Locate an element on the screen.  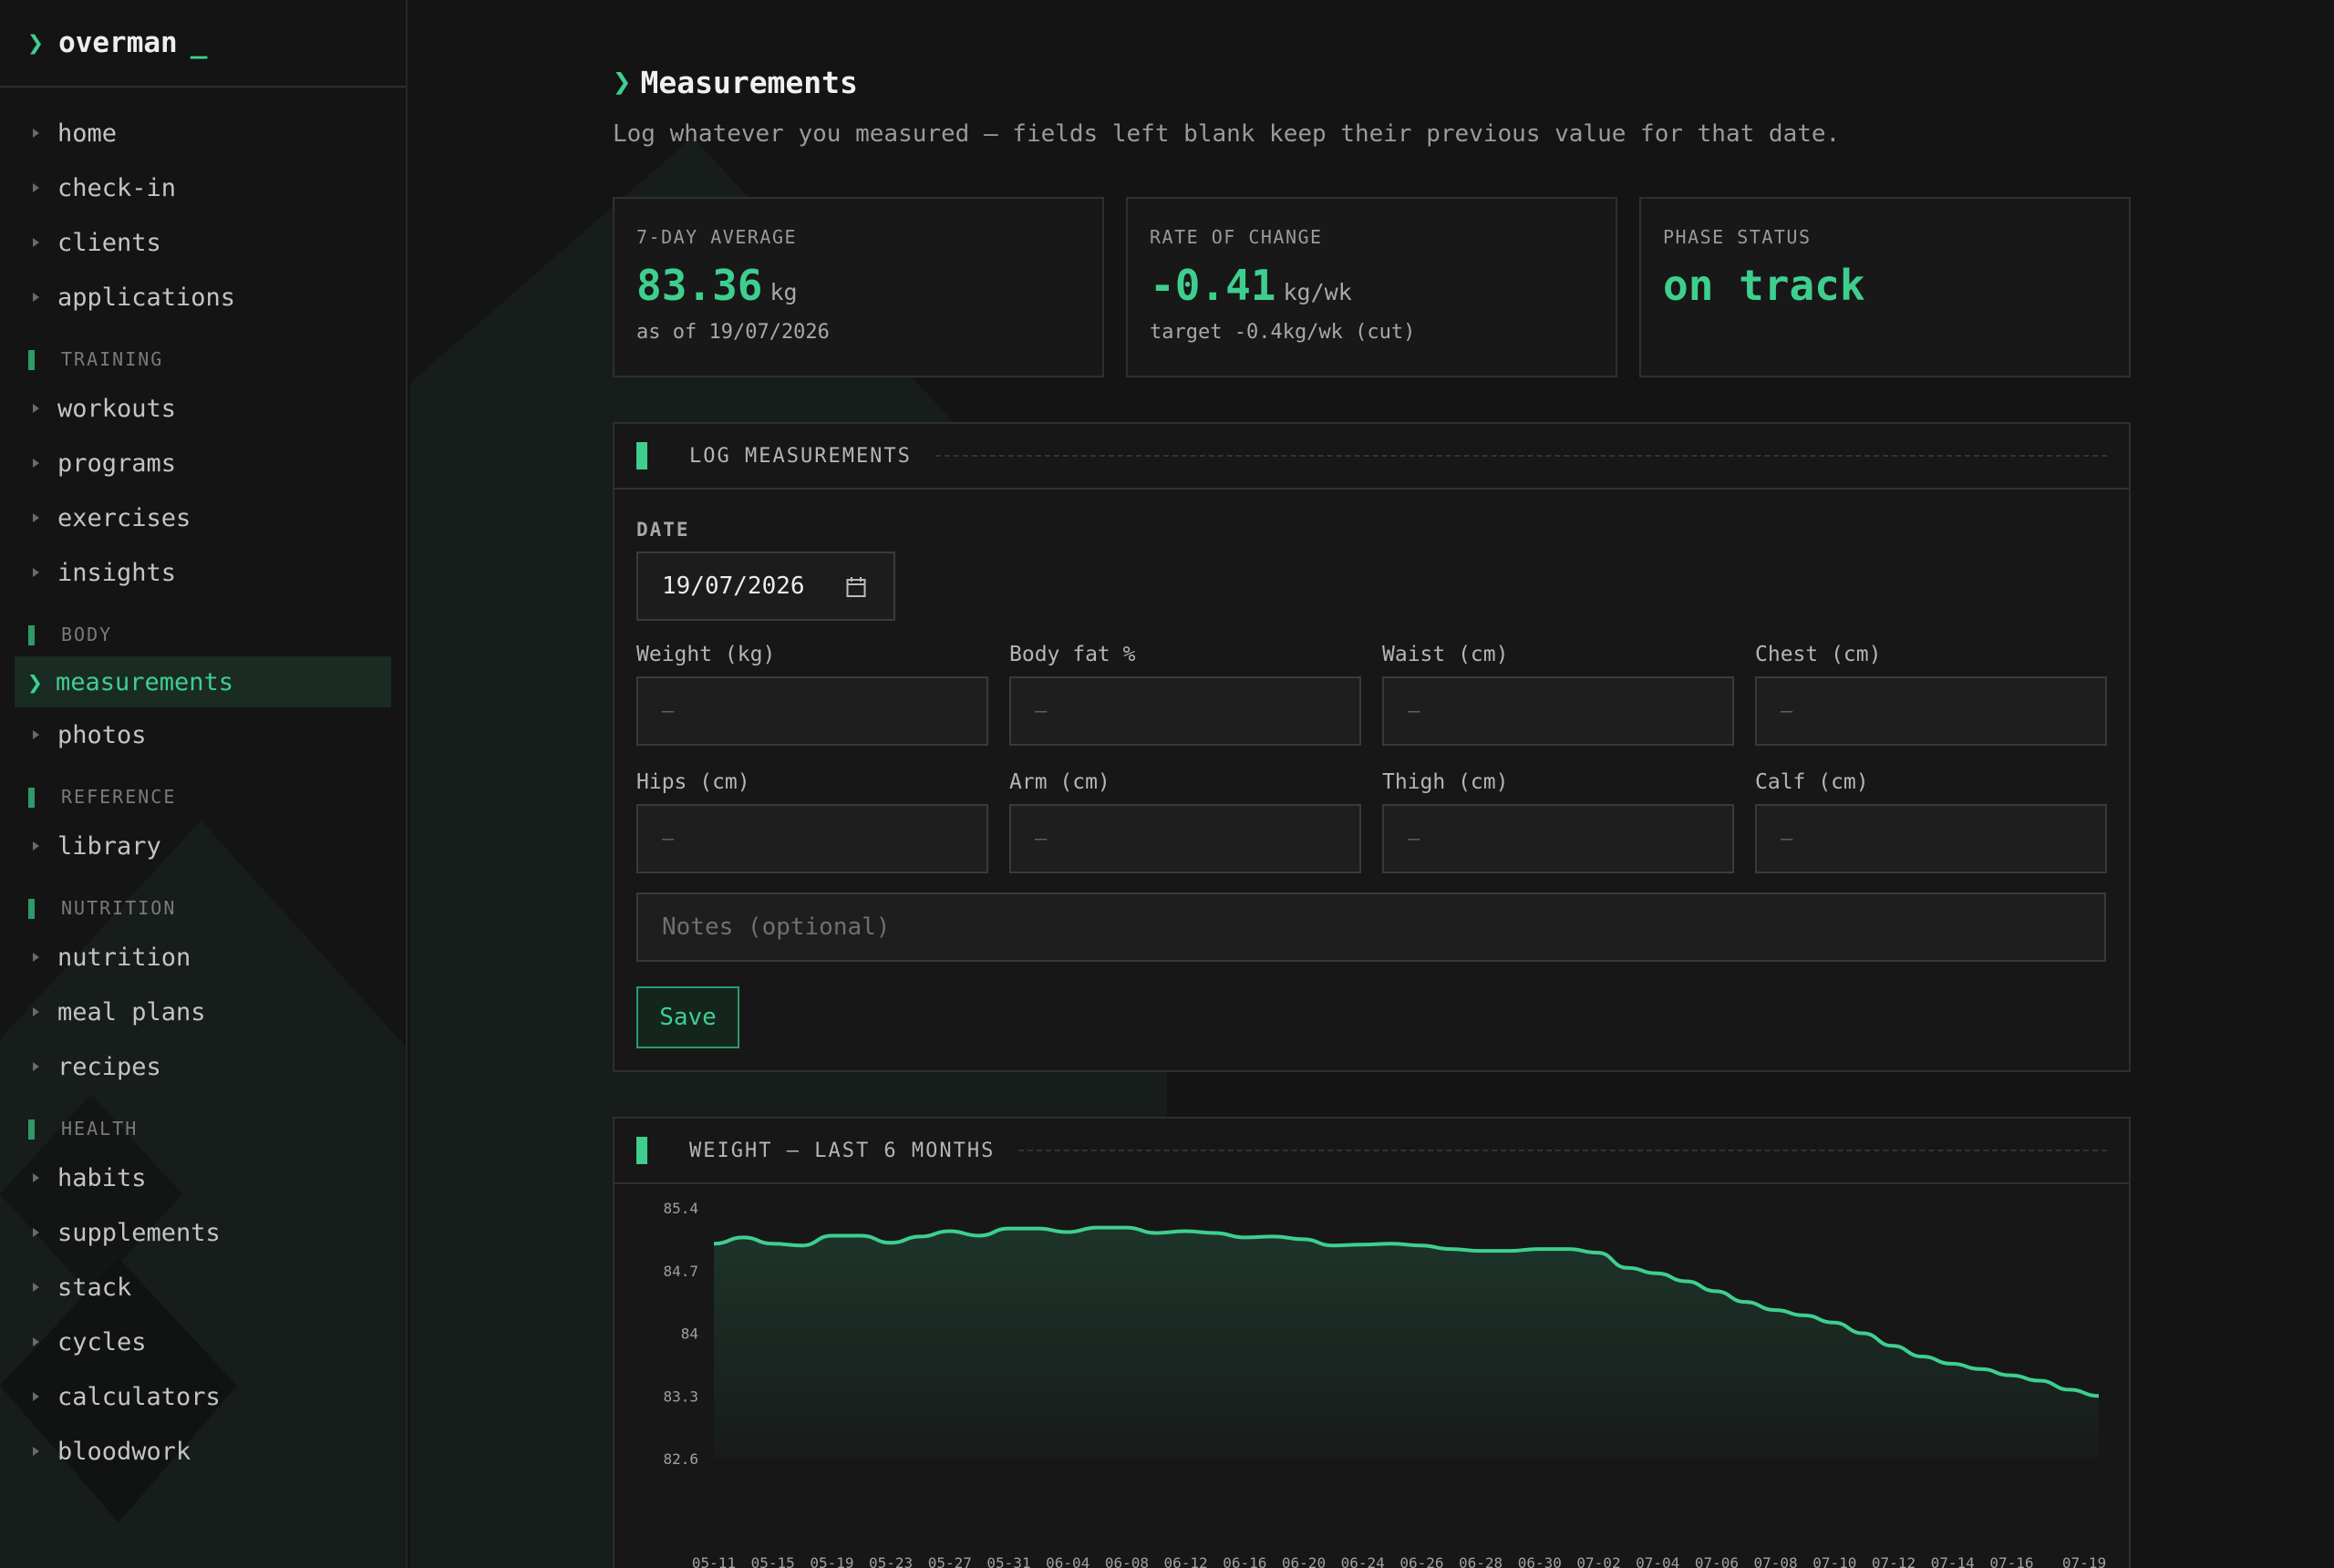
date-input: 19/07/2026 is located at coordinates (765, 586).